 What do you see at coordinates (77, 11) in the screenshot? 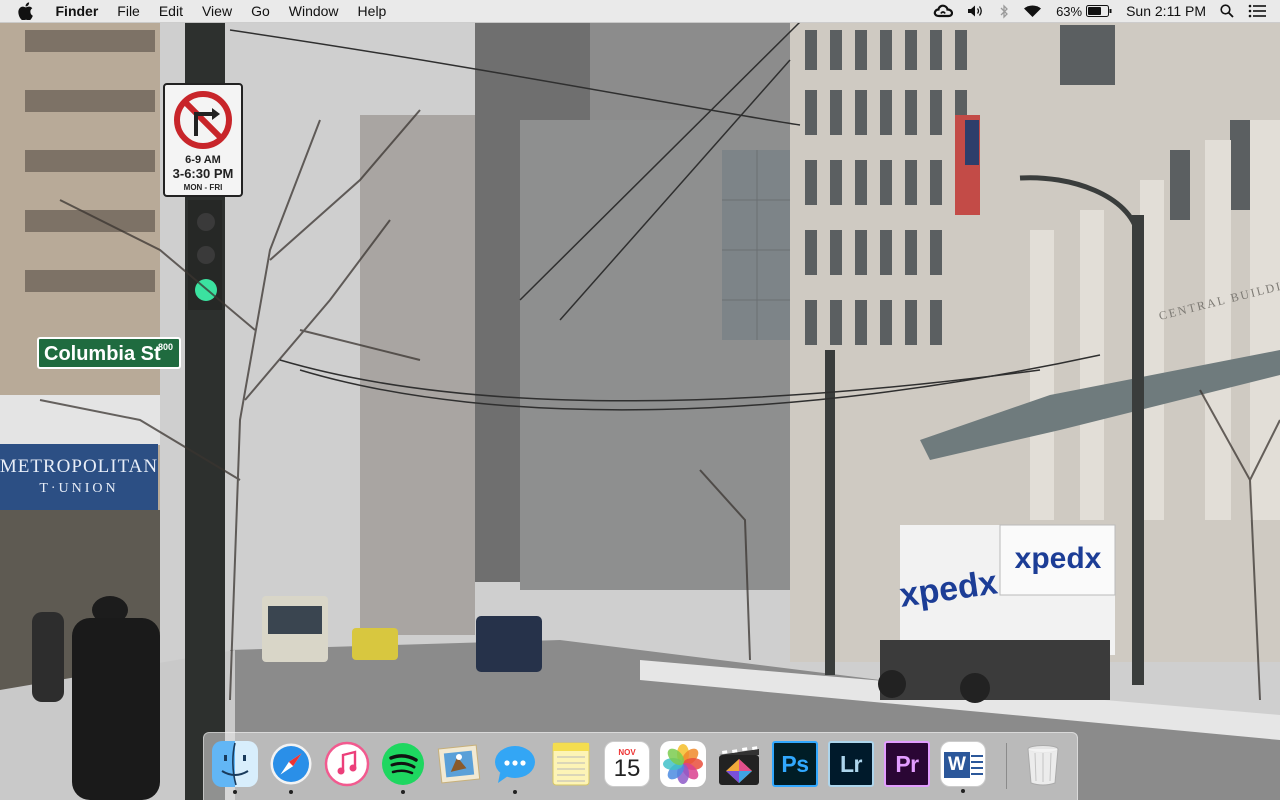
I see `menu-app-name: Finder` at bounding box center [77, 11].